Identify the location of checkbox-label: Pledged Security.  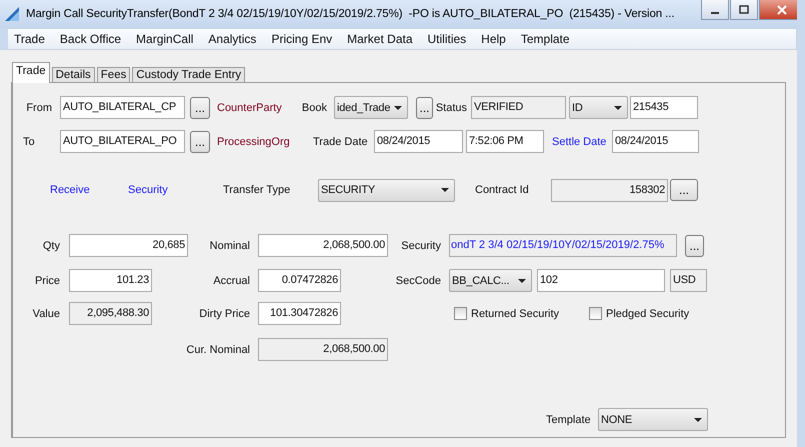
(648, 314).